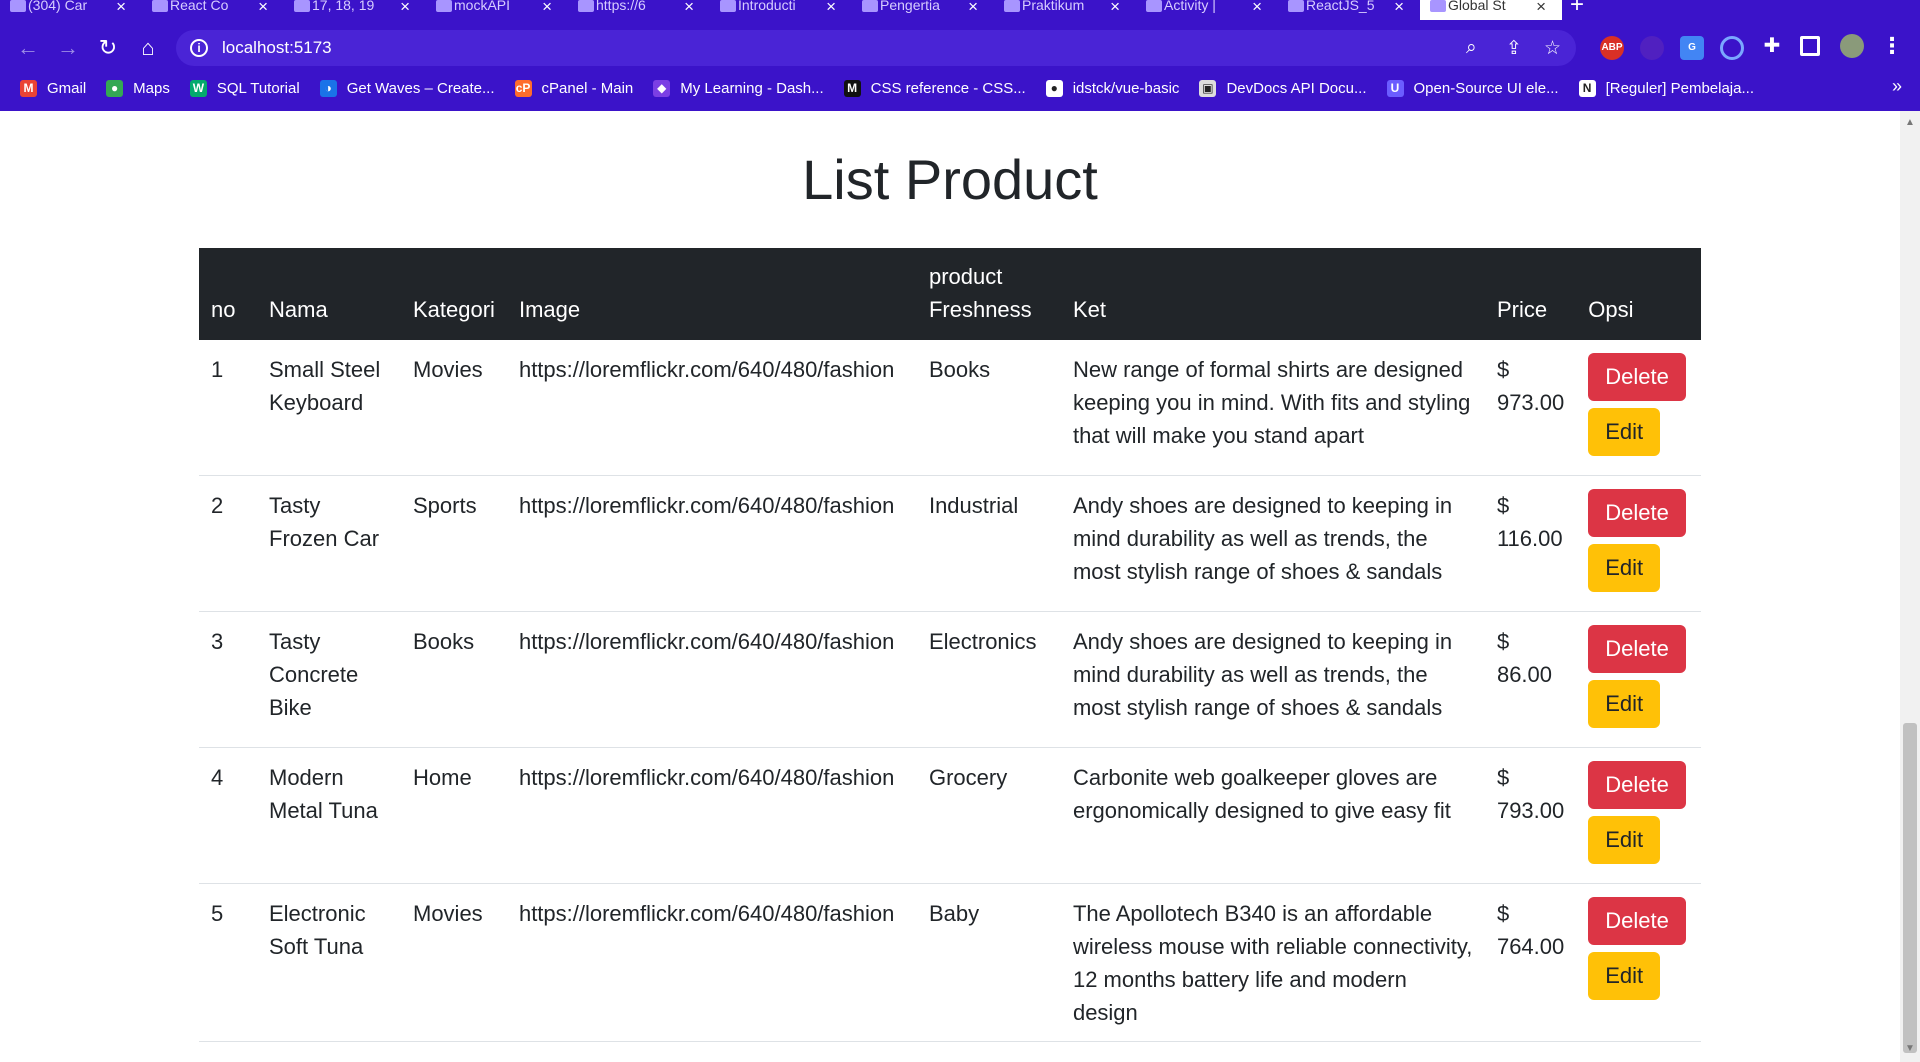  What do you see at coordinates (148, 48) in the screenshot?
I see `home-icon: ⌂` at bounding box center [148, 48].